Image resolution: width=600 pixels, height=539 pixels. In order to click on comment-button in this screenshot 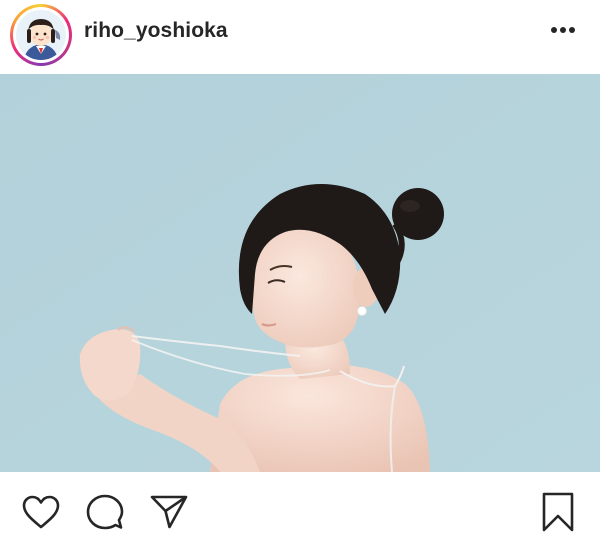, I will do `click(105, 512)`.